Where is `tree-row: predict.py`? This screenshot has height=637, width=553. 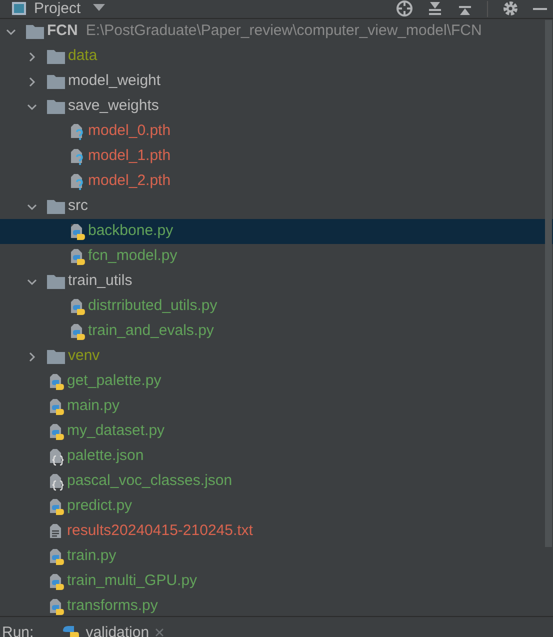 tree-row: predict.py is located at coordinates (276, 506).